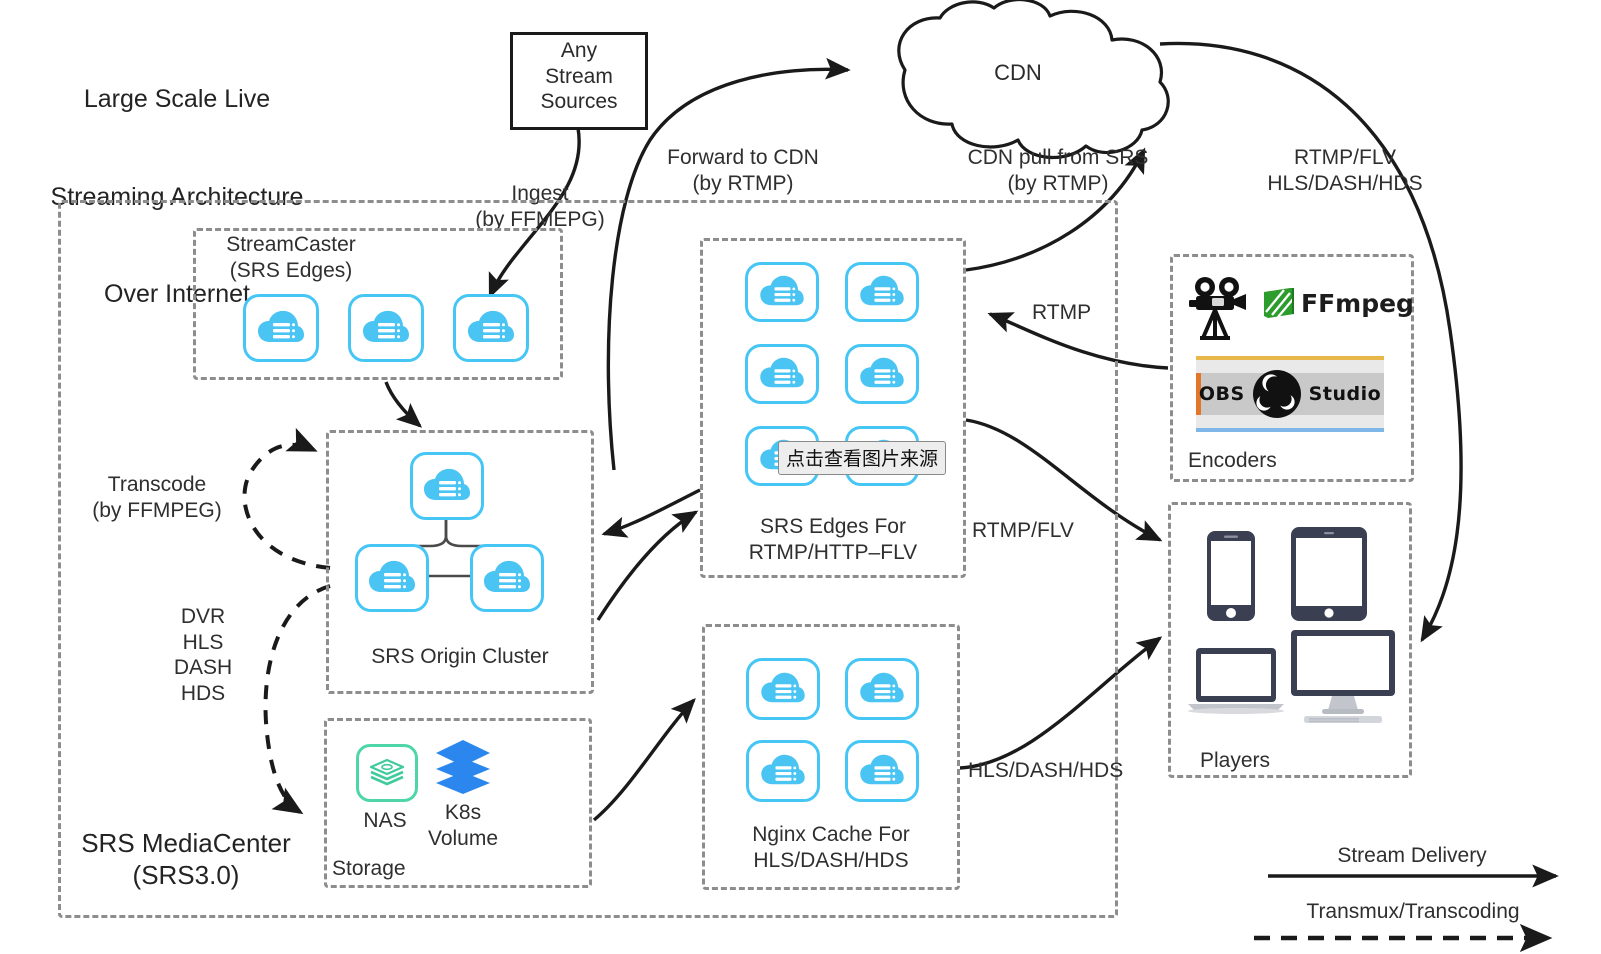 The height and width of the screenshot is (954, 1601). I want to click on srs-edges-label: SRS Edges For RTMP/HTTP–FLV, so click(833, 539).